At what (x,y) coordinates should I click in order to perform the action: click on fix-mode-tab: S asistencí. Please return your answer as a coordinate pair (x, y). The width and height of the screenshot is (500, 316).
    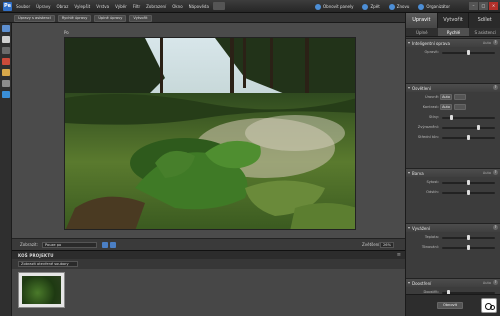
    Looking at the image, I should click on (484, 32).